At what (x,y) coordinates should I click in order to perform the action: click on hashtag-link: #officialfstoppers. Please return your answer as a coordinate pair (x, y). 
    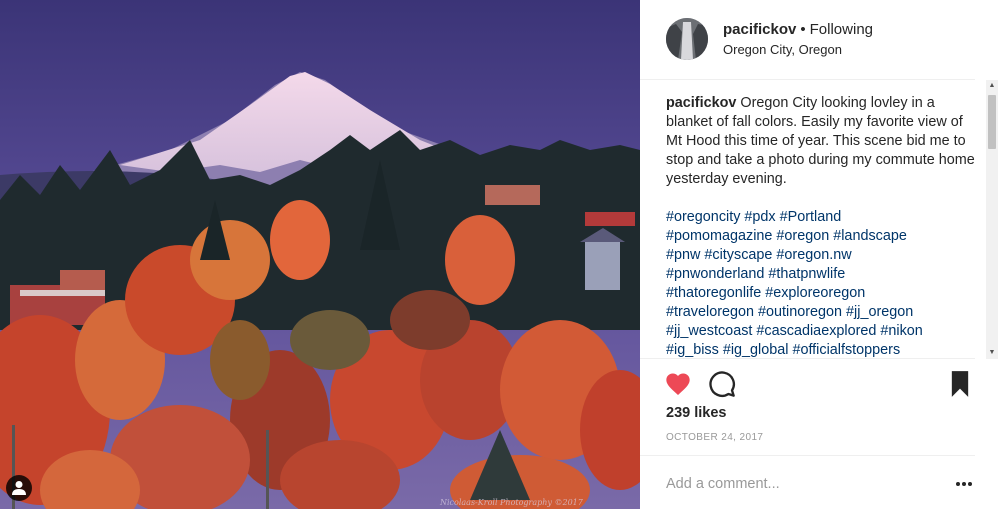
    Looking at the image, I should click on (846, 350).